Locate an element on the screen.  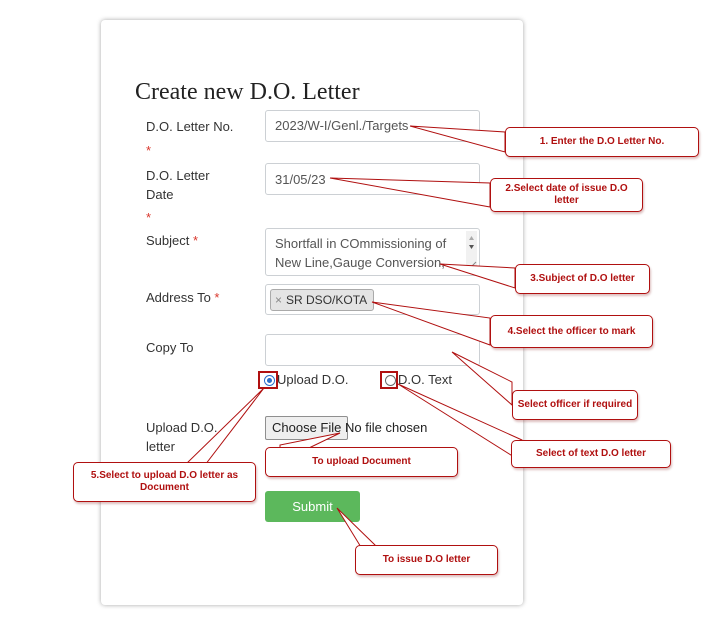
submit-button: Submit is located at coordinates (312, 506).